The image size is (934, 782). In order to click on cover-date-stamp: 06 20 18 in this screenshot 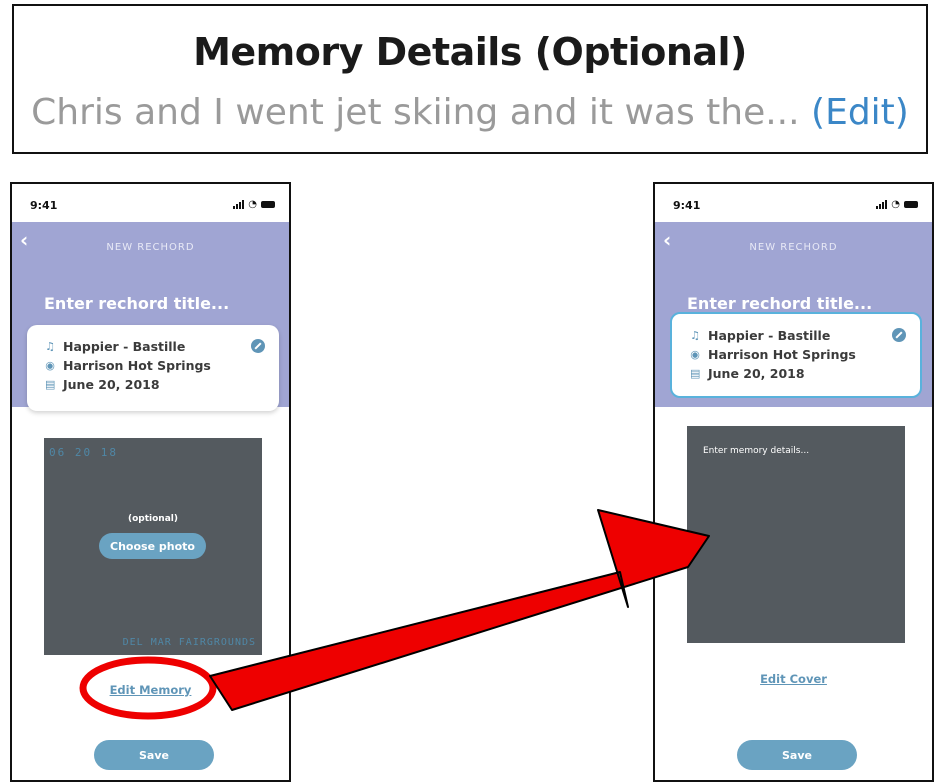, I will do `click(83, 452)`.